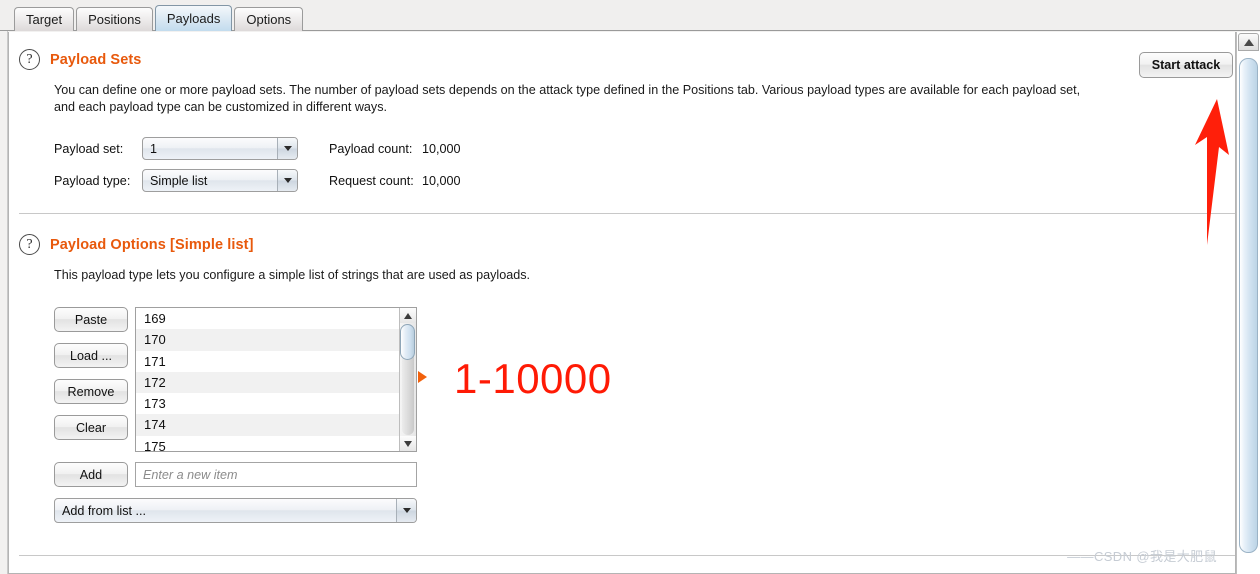  Describe the element at coordinates (92, 181) in the screenshot. I see `payload-type-label: Payload type:` at that location.